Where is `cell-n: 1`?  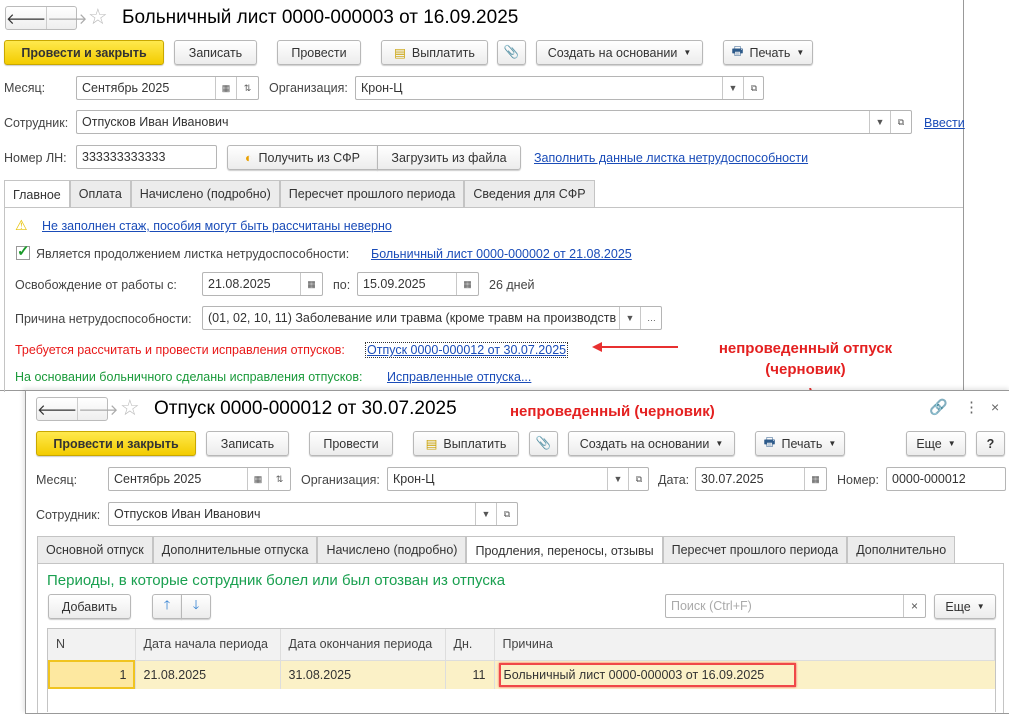 cell-n: 1 is located at coordinates (92, 674).